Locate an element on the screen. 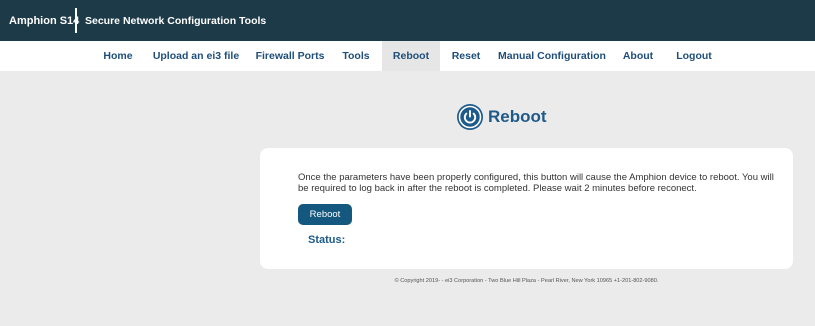 This screenshot has height=326, width=815. nav-item-home: Home is located at coordinates (118, 56).